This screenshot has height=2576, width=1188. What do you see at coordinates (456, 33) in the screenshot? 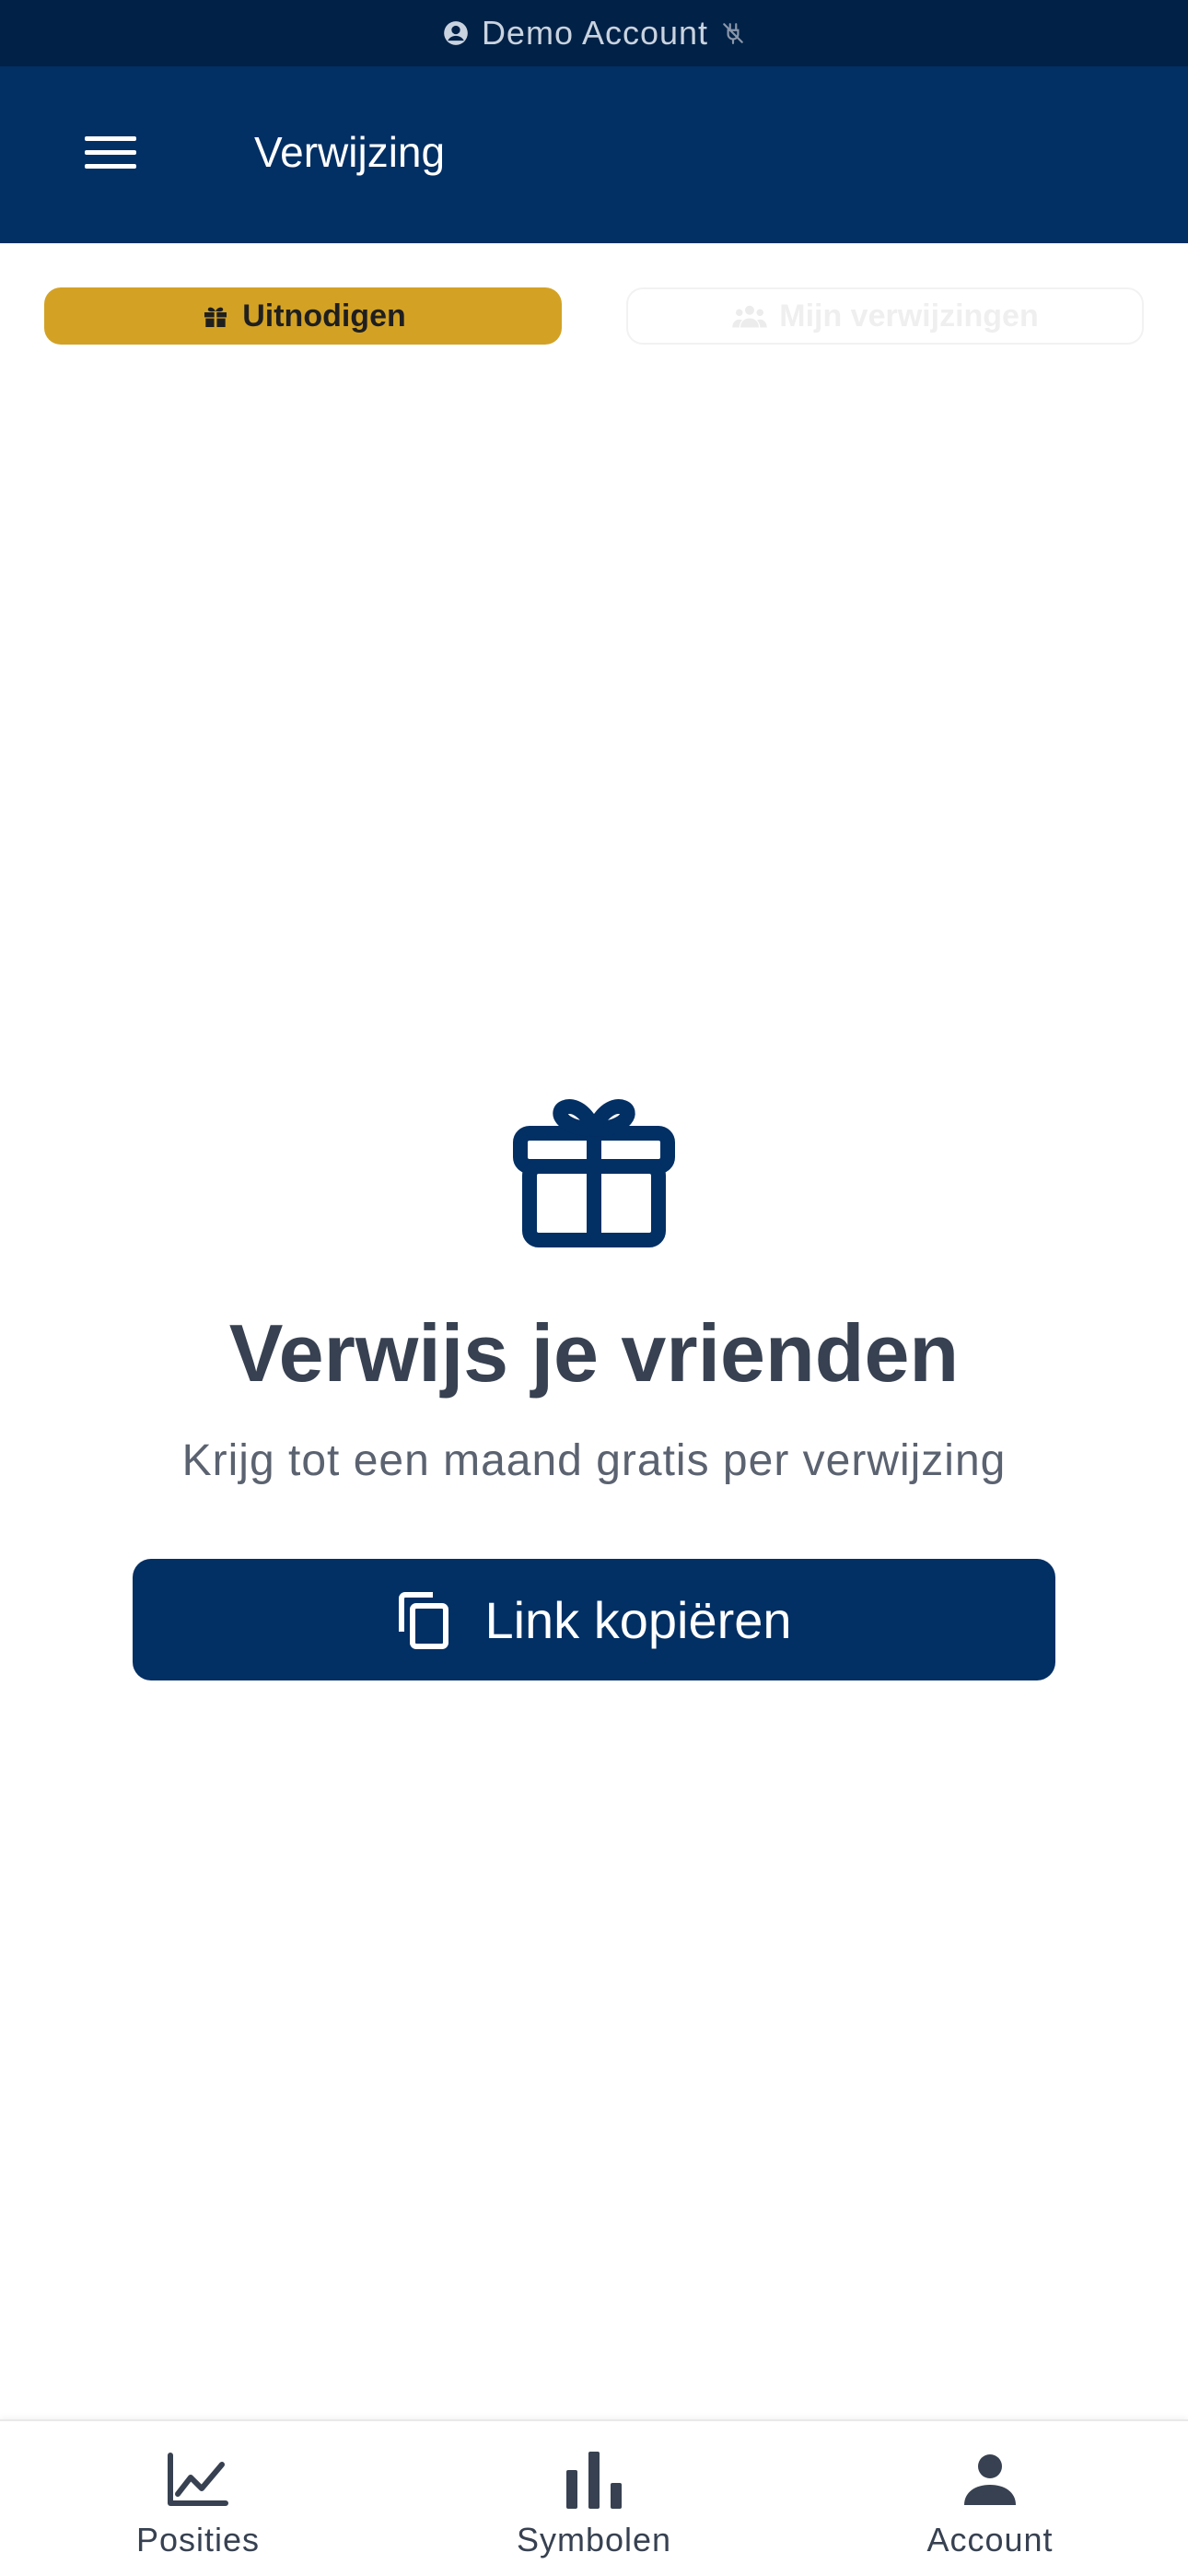
I see `account-circle-icon` at bounding box center [456, 33].